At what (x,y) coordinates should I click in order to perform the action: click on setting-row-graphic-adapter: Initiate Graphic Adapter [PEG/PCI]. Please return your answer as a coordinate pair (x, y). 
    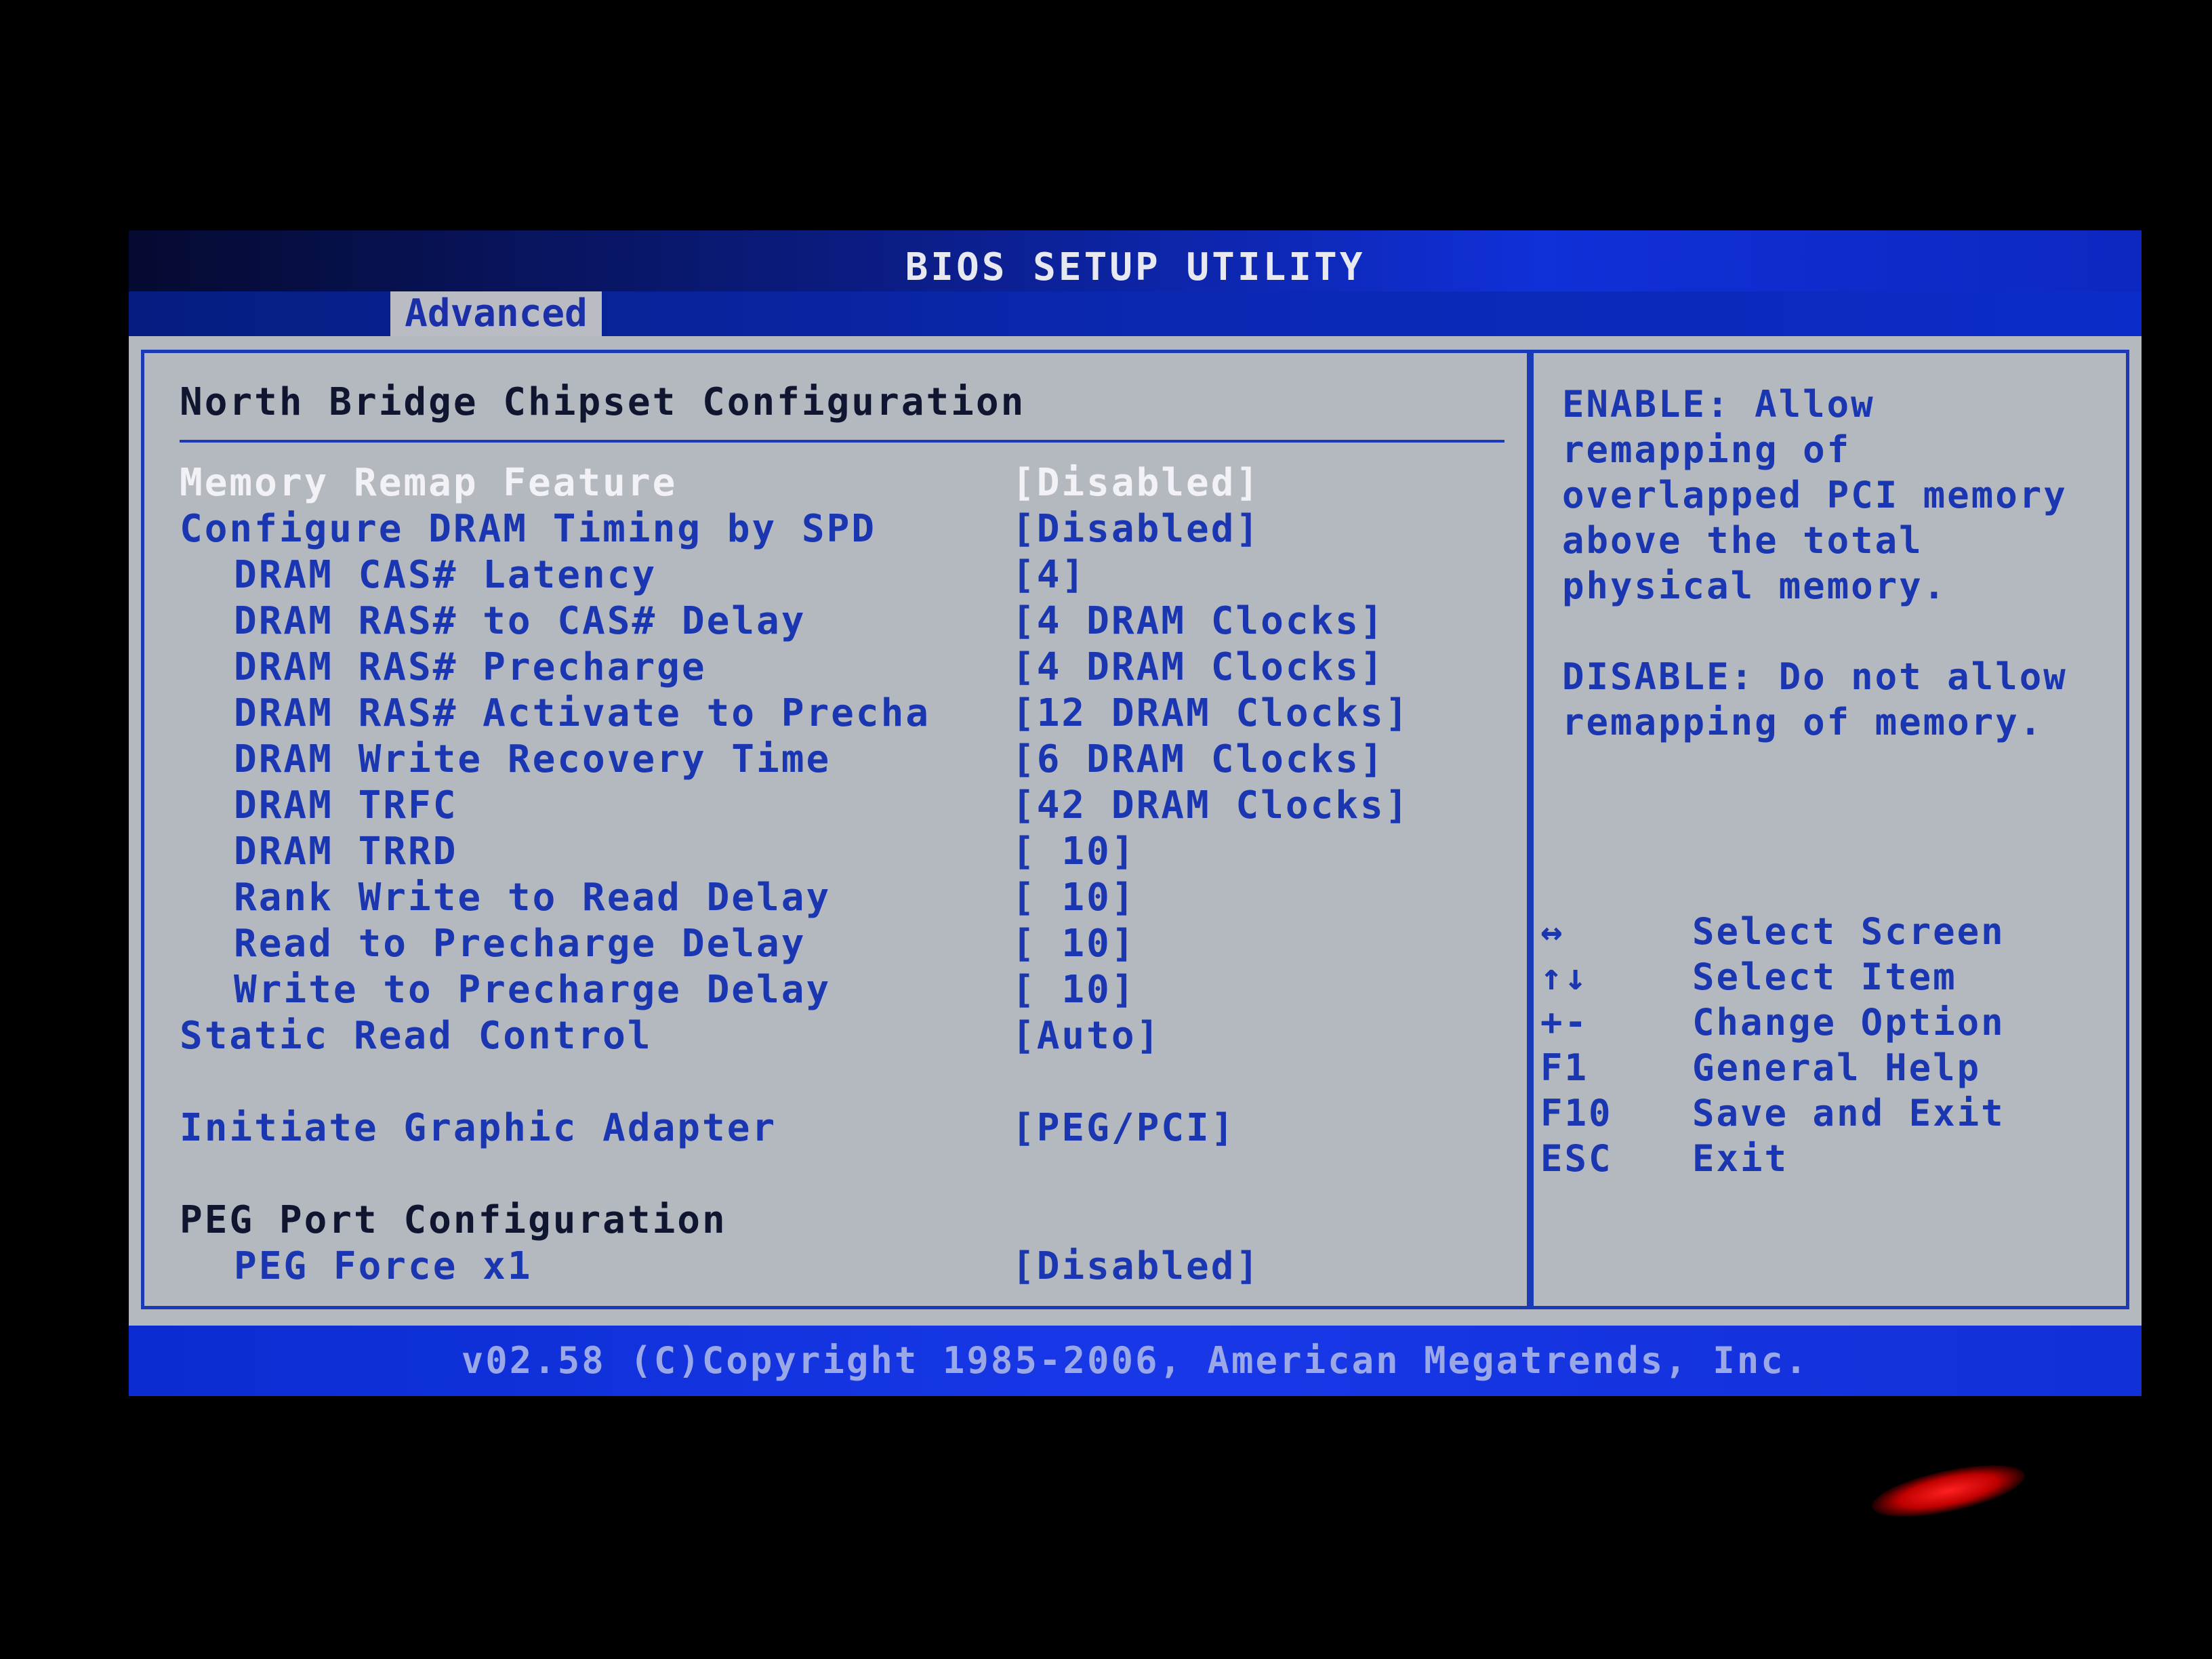
    Looking at the image, I should click on (836, 1128).